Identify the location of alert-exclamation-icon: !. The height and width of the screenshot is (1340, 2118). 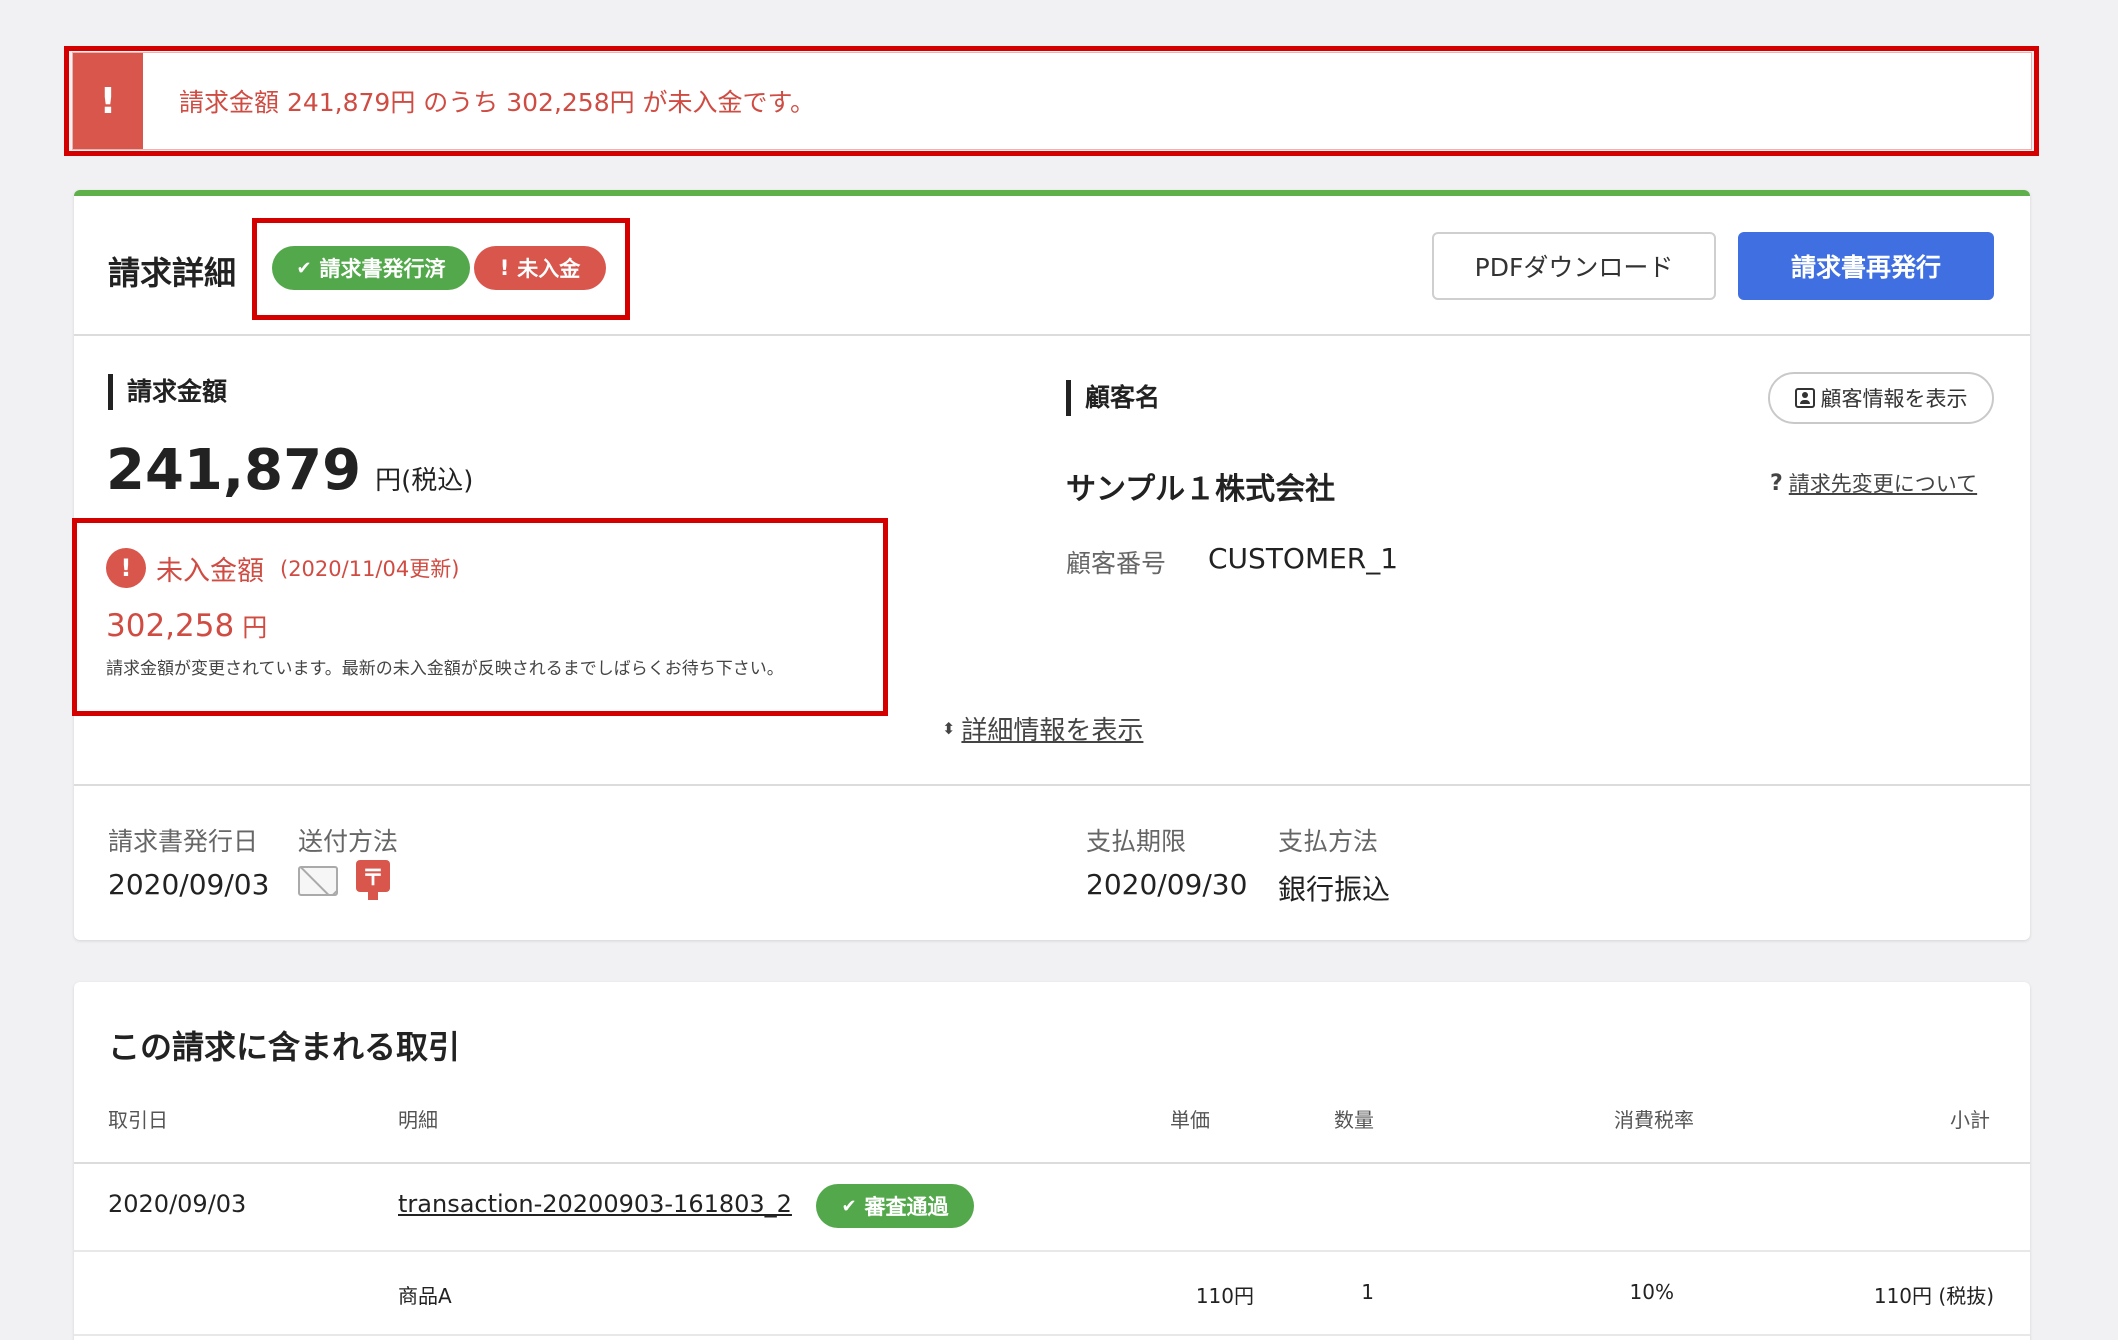
(108, 101).